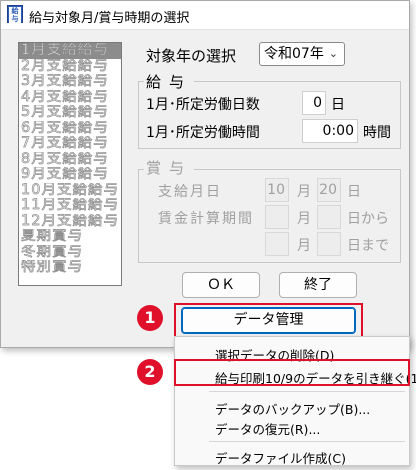  Describe the element at coordinates (70, 82) in the screenshot. I see `list-item: 3月支給給与` at that location.